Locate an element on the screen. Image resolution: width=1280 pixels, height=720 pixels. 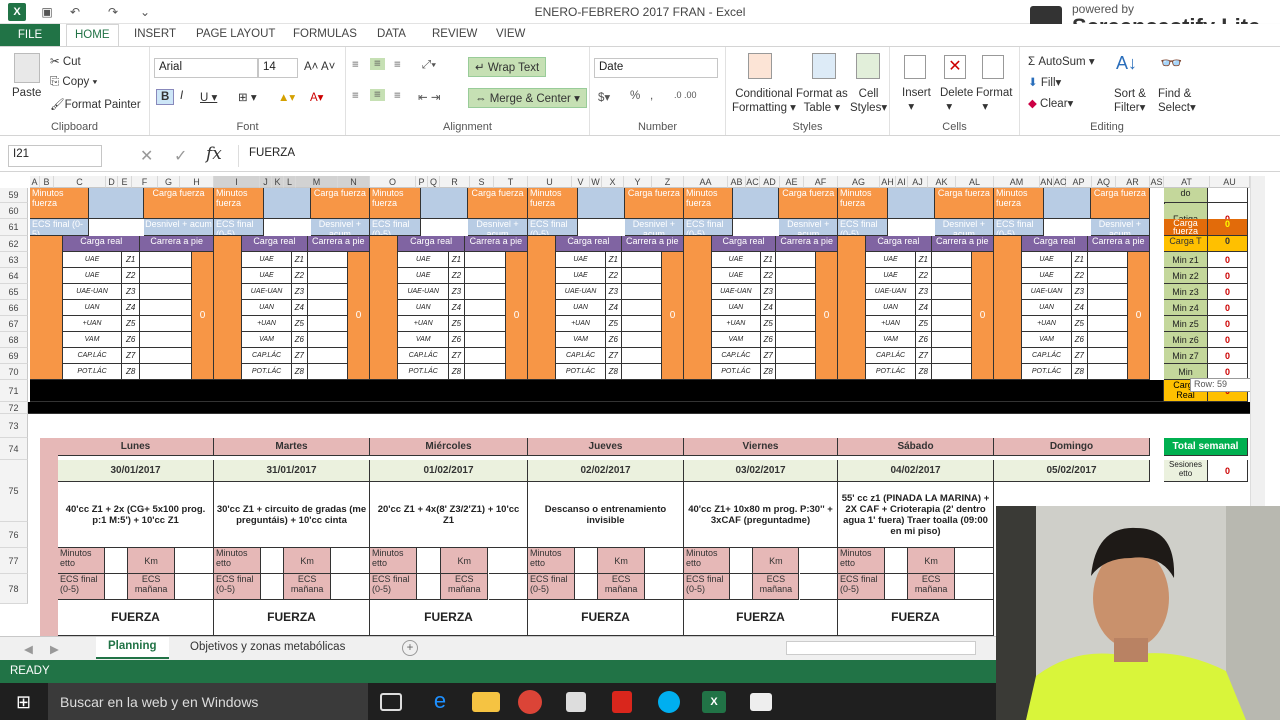
font-color-icon: A▾ is located at coordinates (316, 97).